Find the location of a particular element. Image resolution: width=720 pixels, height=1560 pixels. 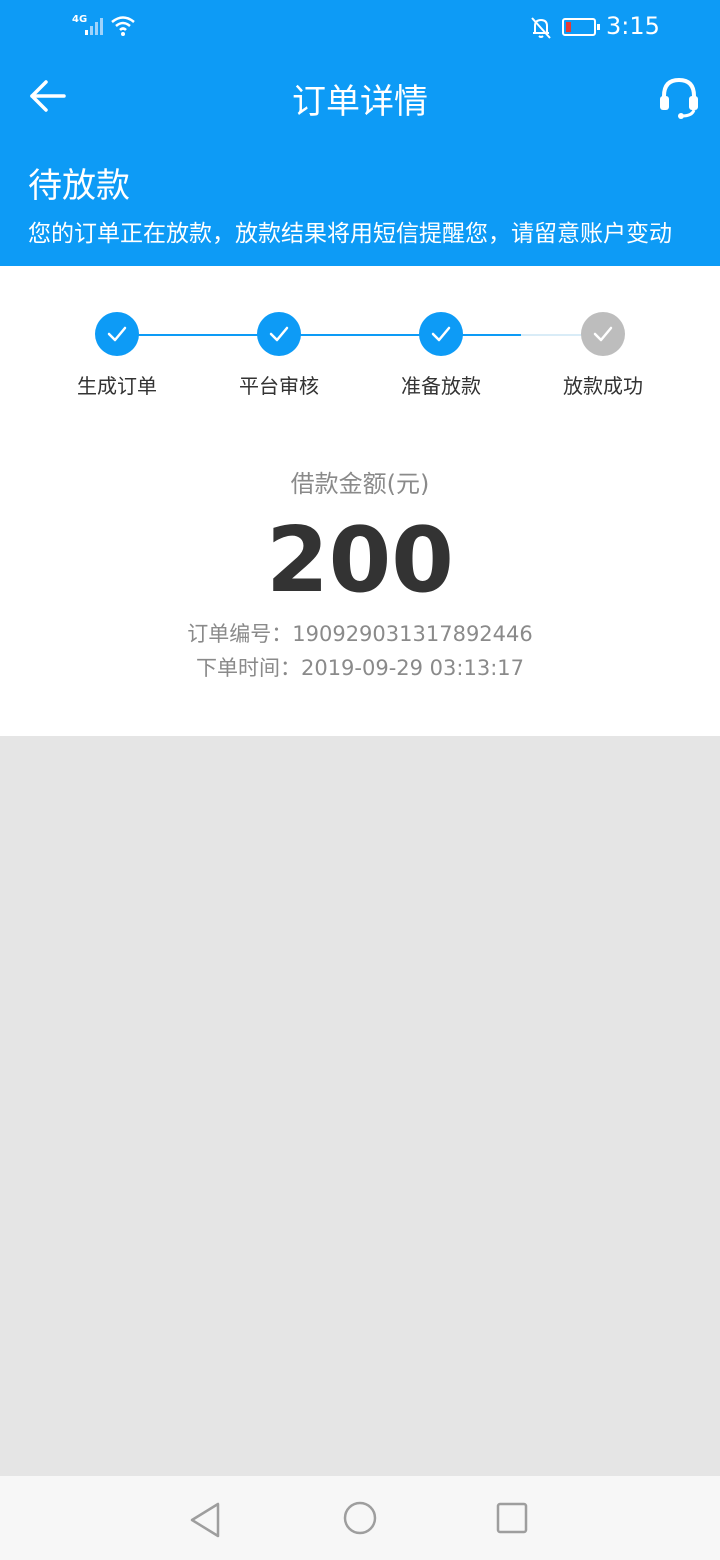

step-label: 生成订单 is located at coordinates (117, 386).